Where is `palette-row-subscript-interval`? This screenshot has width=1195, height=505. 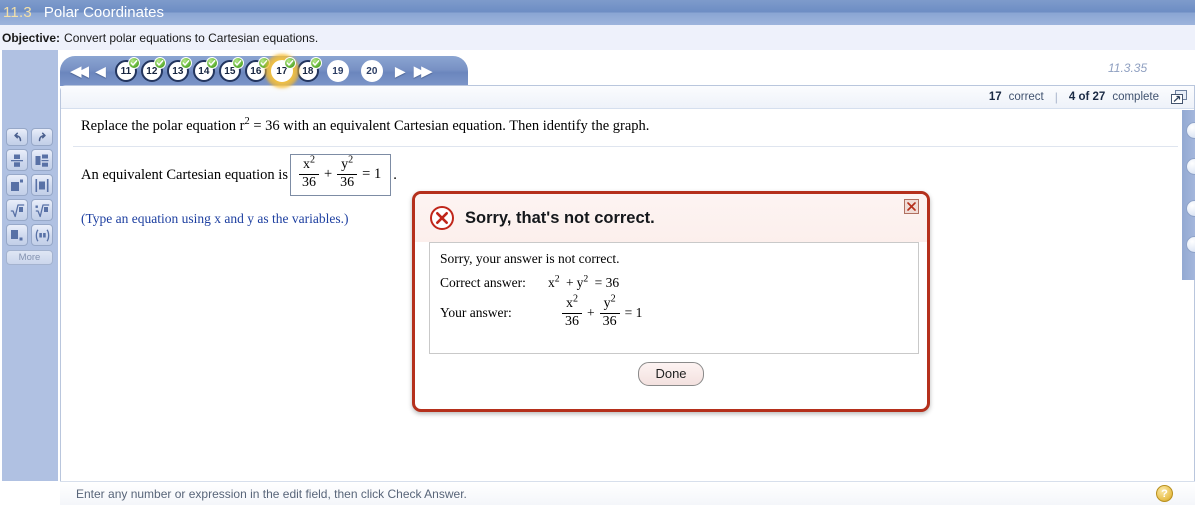
palette-row-subscript-interval is located at coordinates (30, 235).